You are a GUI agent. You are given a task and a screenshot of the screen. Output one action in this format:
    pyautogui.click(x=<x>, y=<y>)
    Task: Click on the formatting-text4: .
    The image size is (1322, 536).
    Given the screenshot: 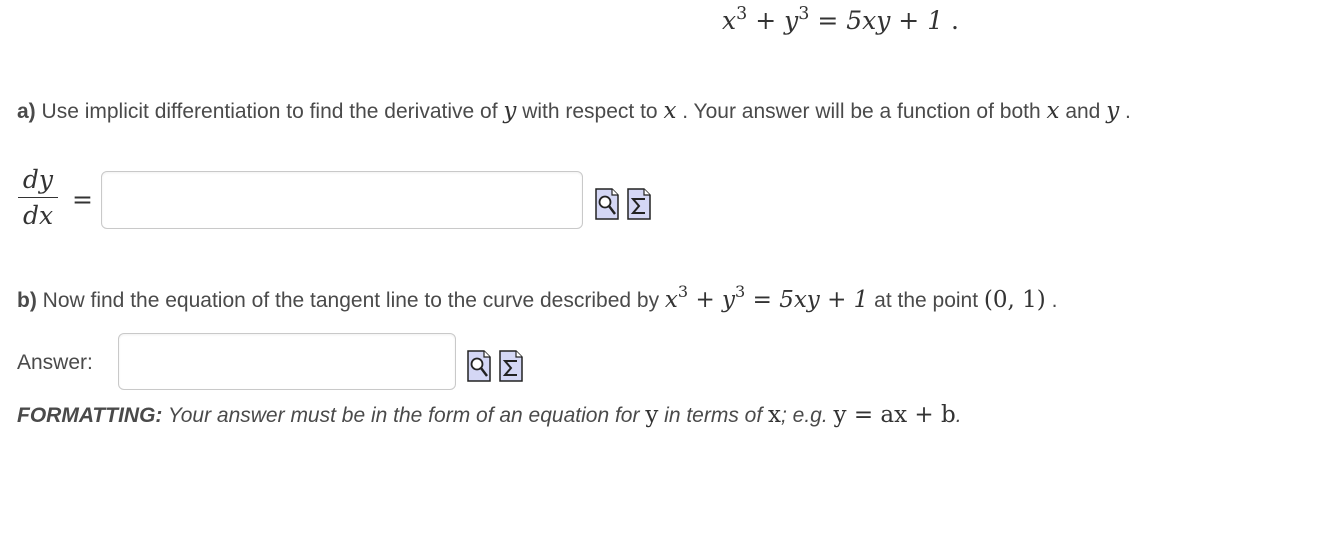 What is the action you would take?
    pyautogui.click(x=958, y=415)
    